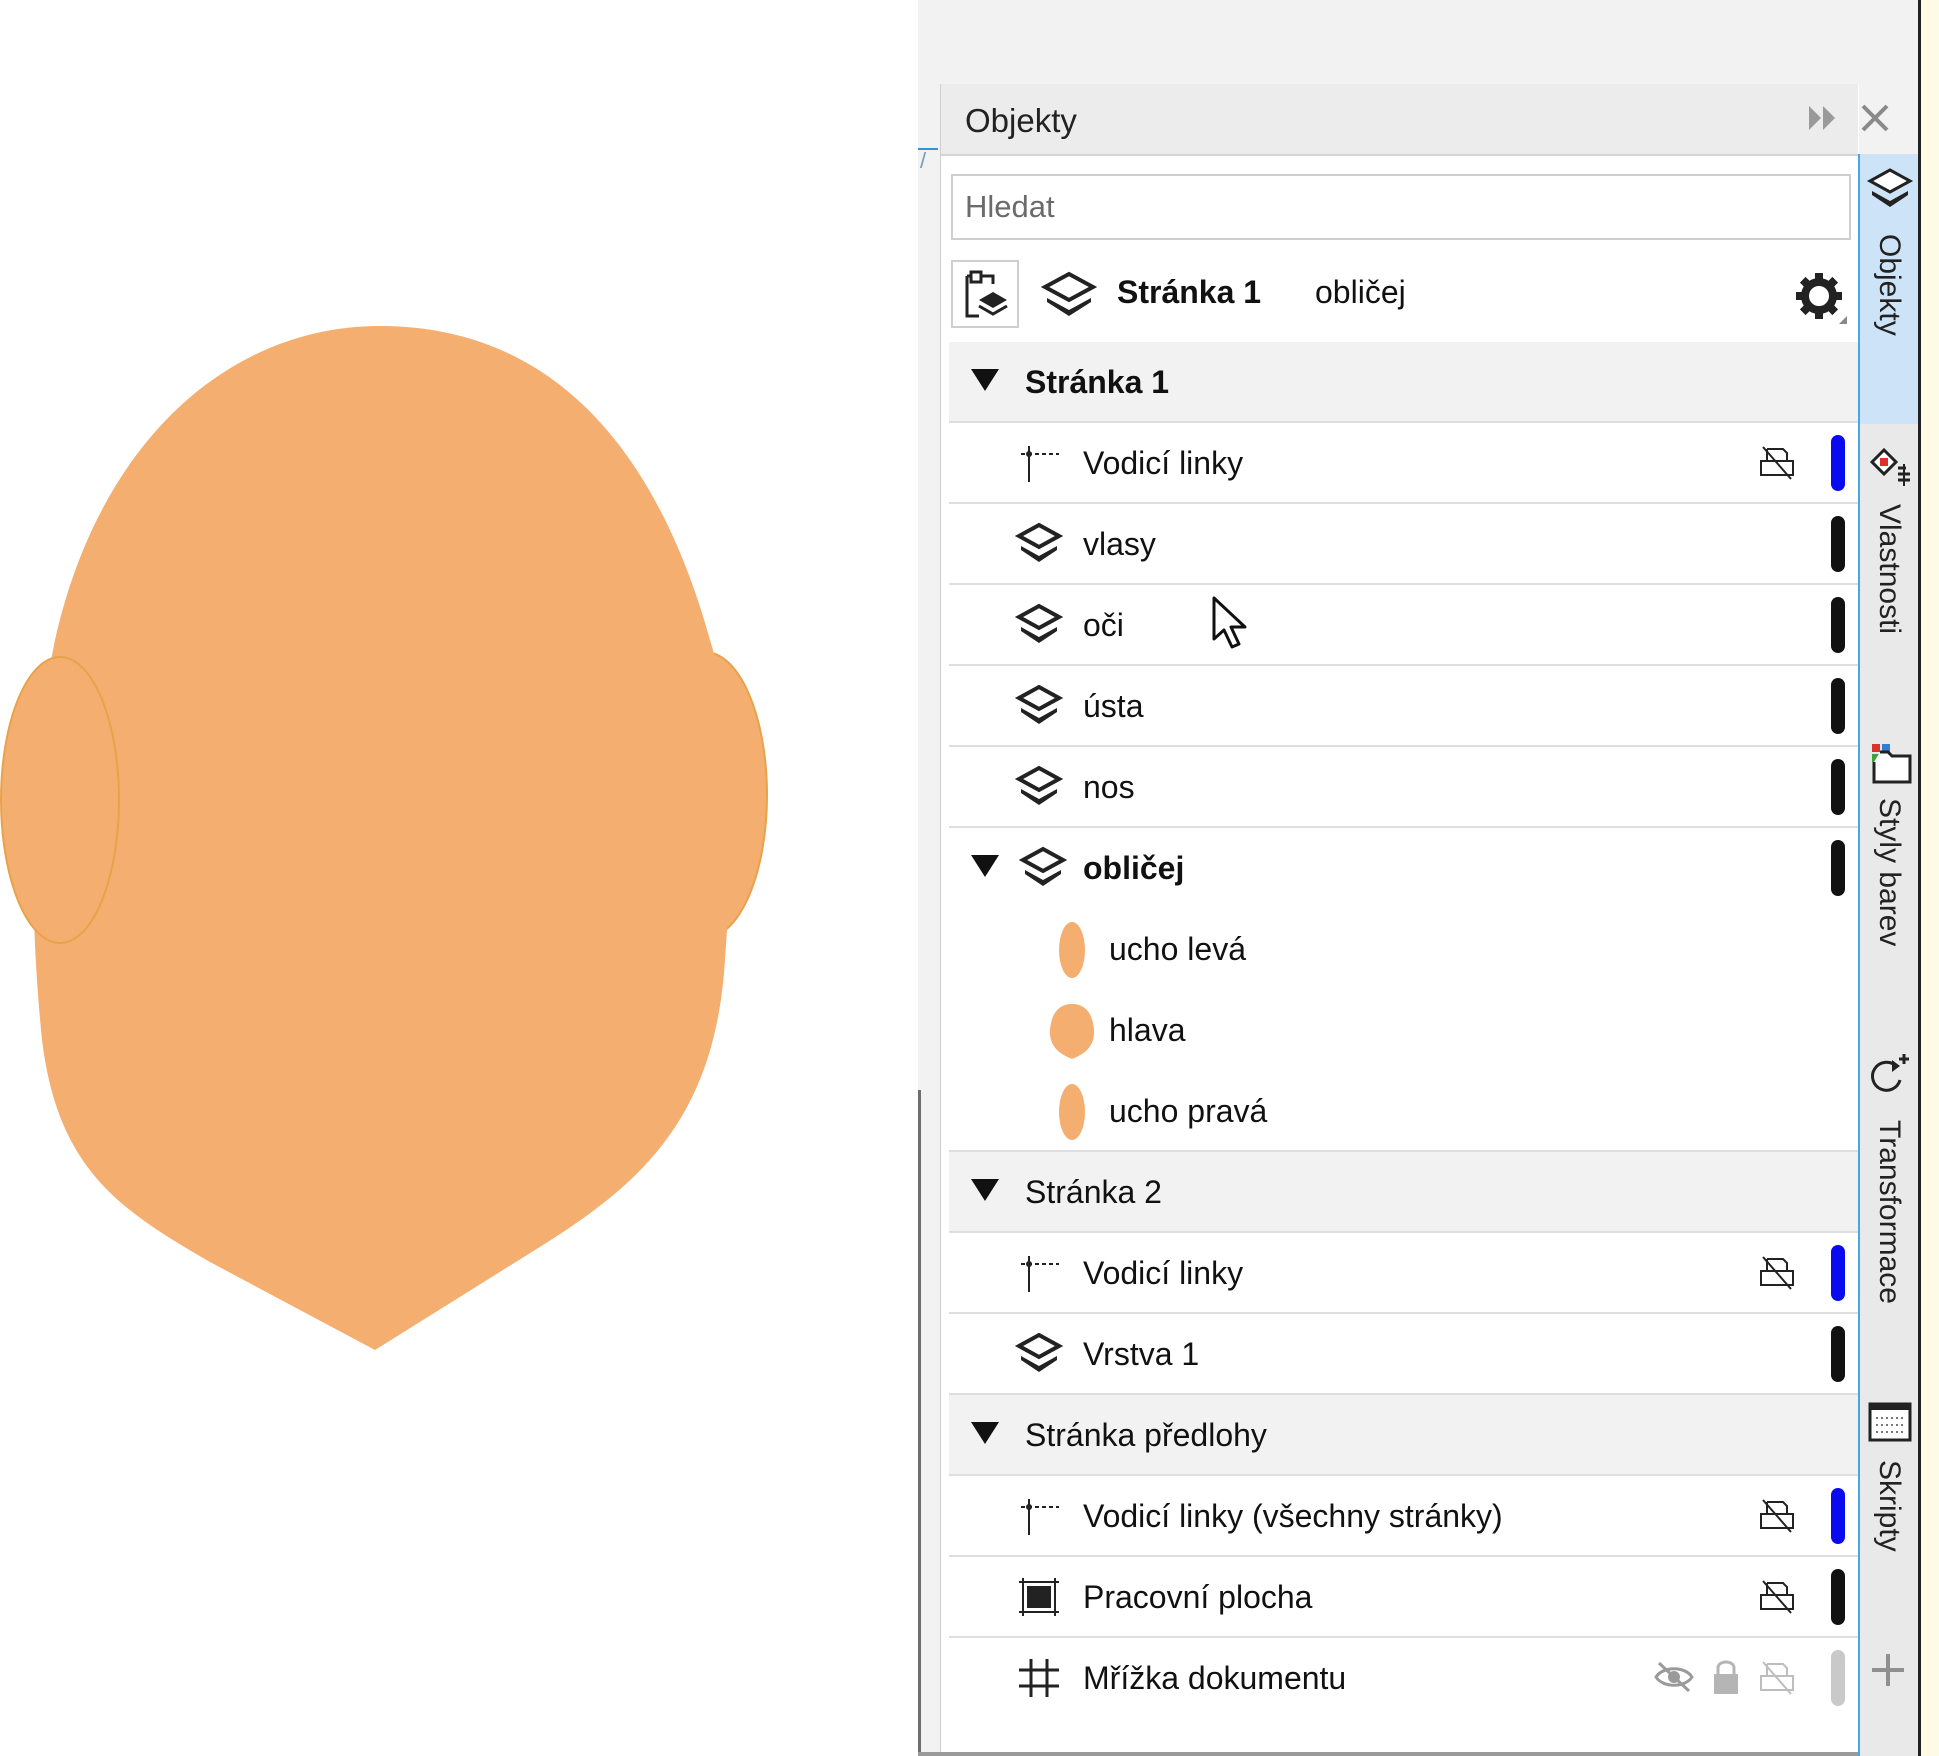 This screenshot has height=1756, width=1939. What do you see at coordinates (1146, 1435) in the screenshot?
I see `page-label: Stránka předlohy` at bounding box center [1146, 1435].